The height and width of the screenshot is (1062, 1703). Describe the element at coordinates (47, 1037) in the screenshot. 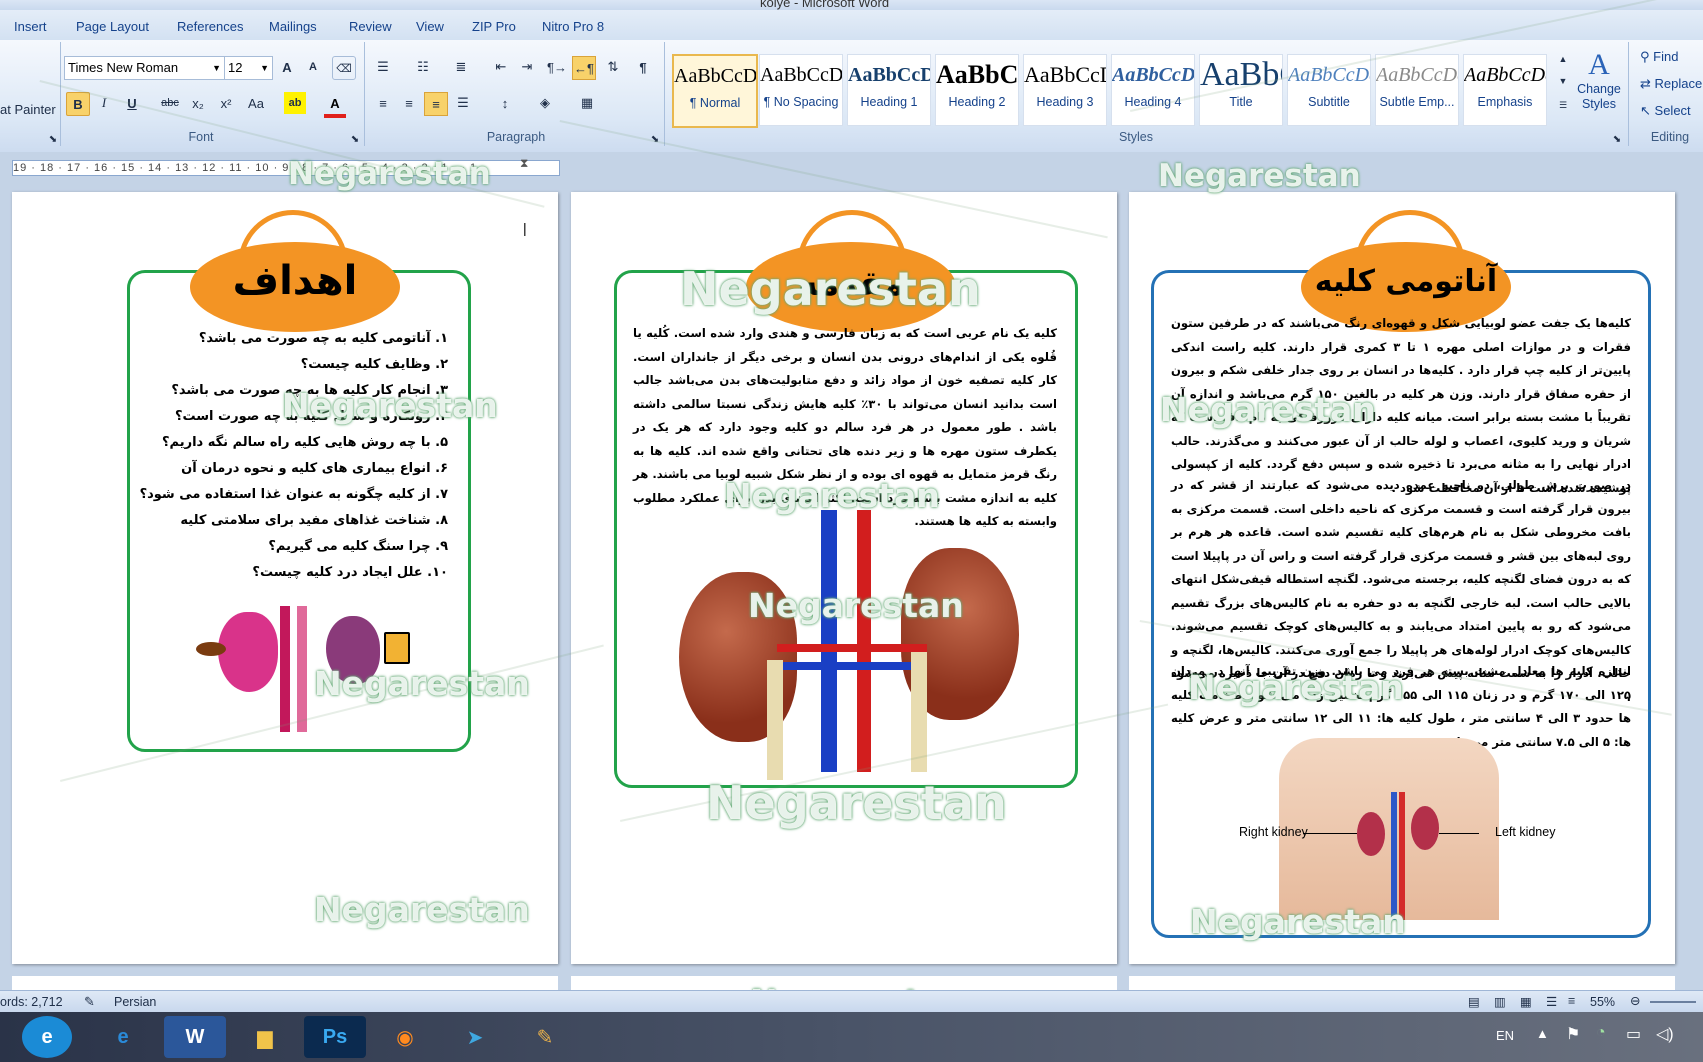

I see `edge-browser-icon: e` at that location.